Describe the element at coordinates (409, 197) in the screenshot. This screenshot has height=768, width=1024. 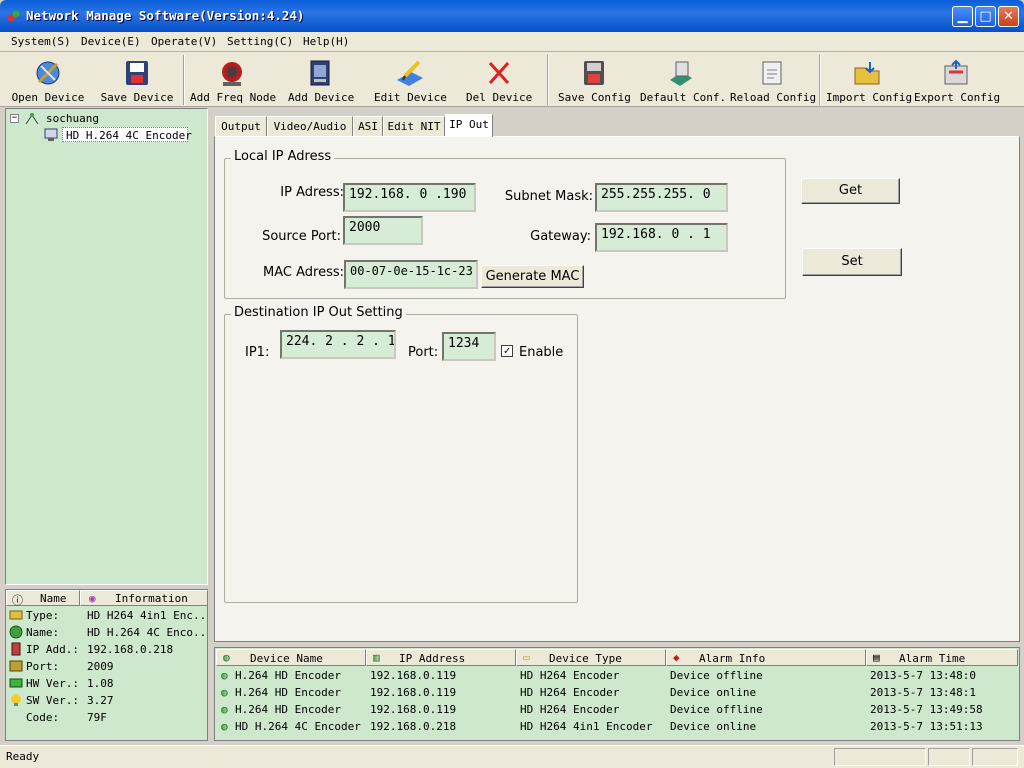
I see `ip-address-field: 192.168. 0 .190` at that location.